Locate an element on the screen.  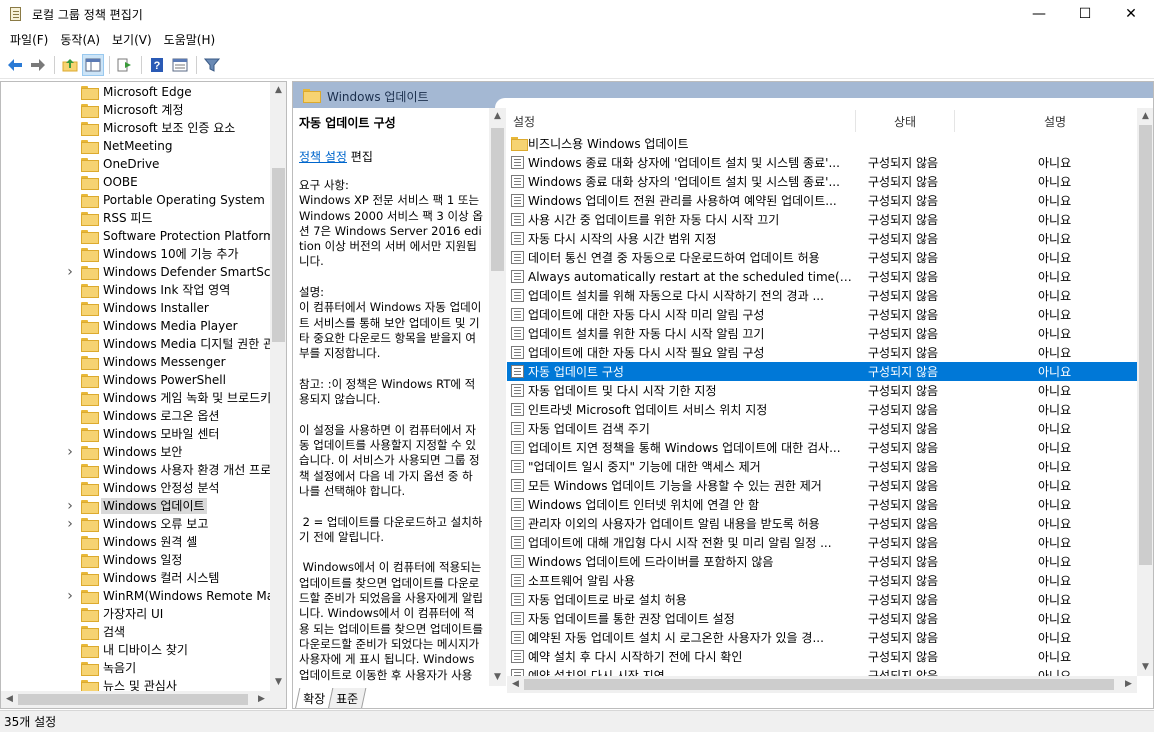
tree-item: 녹음기 is located at coordinates (136, 668).